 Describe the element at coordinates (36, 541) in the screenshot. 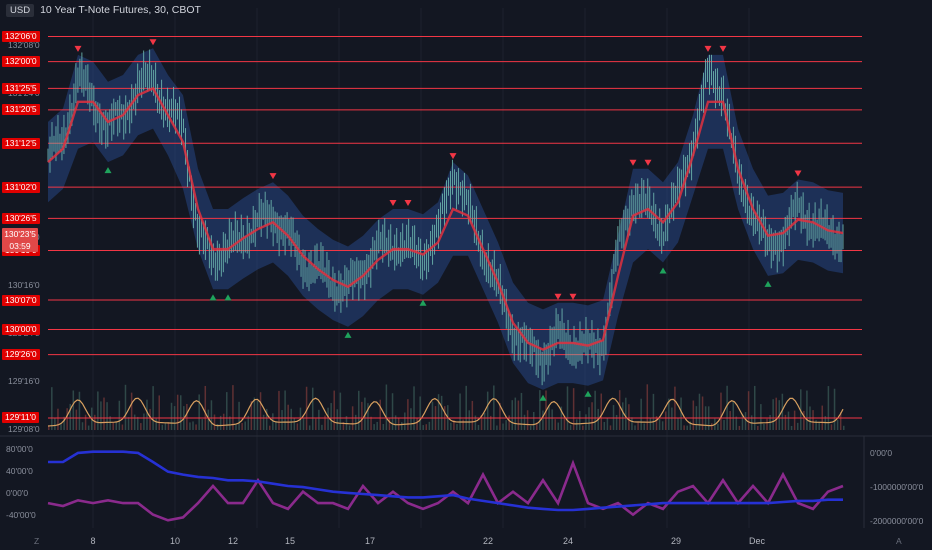

I see `corner-left-label: Z` at that location.